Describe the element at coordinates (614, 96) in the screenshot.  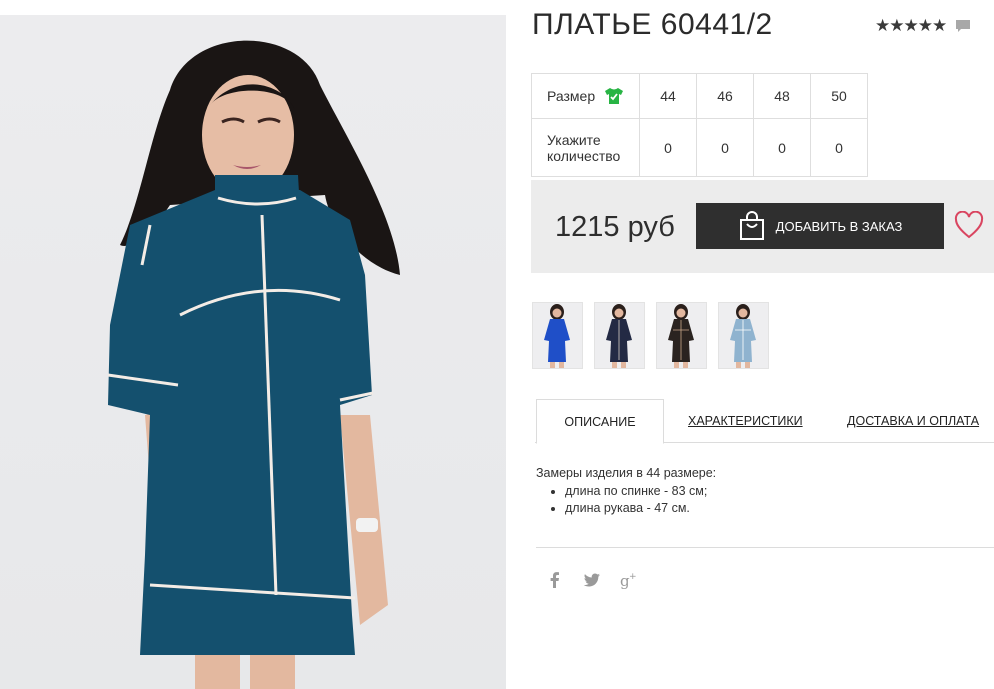
I see `tshirt-icon` at that location.